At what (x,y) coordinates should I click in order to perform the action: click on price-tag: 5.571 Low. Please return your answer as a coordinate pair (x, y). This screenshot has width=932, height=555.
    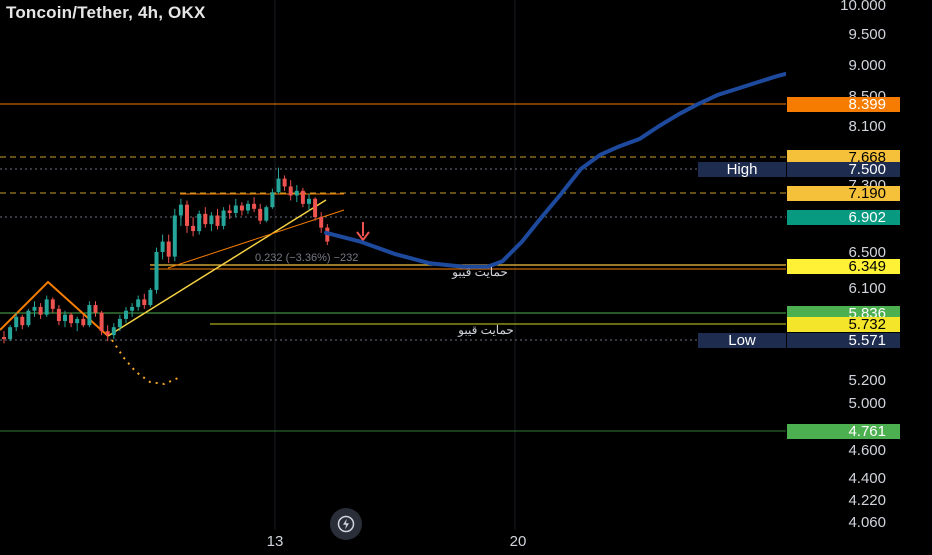
    Looking at the image, I should click on (799, 340).